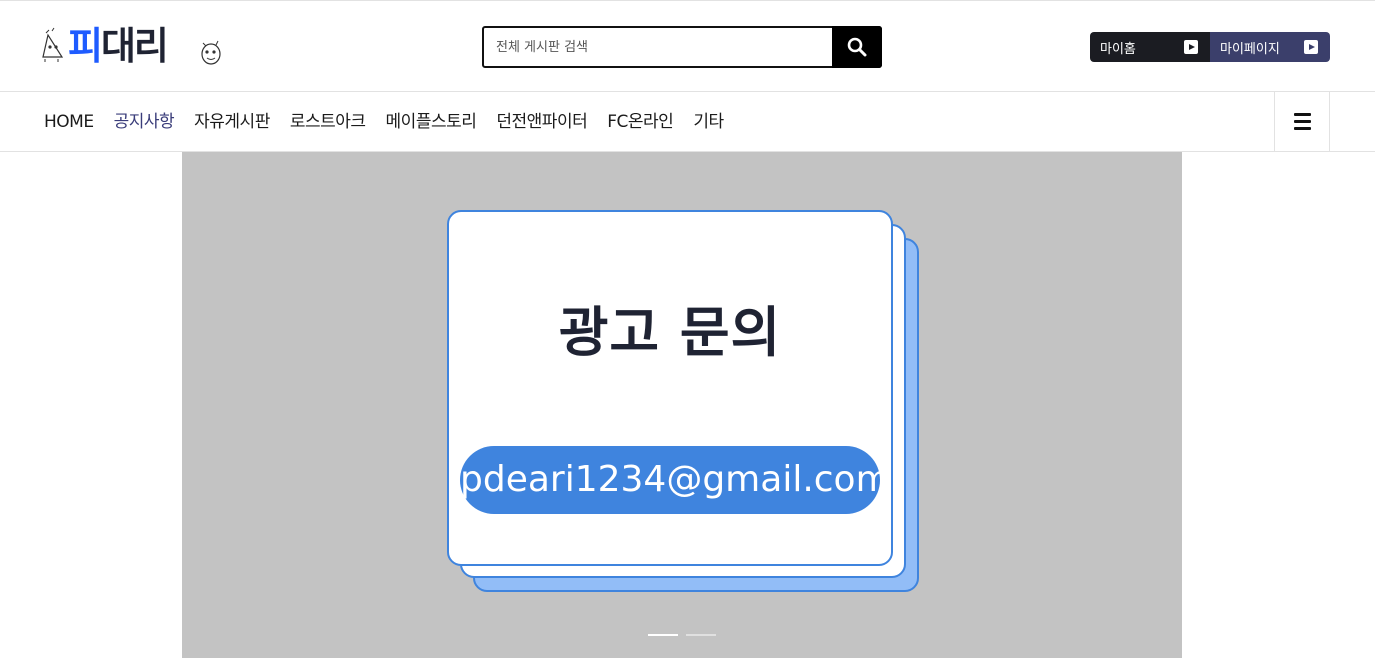  What do you see at coordinates (328, 122) in the screenshot?
I see `nav-item-lost-ark: 로스트아크` at bounding box center [328, 122].